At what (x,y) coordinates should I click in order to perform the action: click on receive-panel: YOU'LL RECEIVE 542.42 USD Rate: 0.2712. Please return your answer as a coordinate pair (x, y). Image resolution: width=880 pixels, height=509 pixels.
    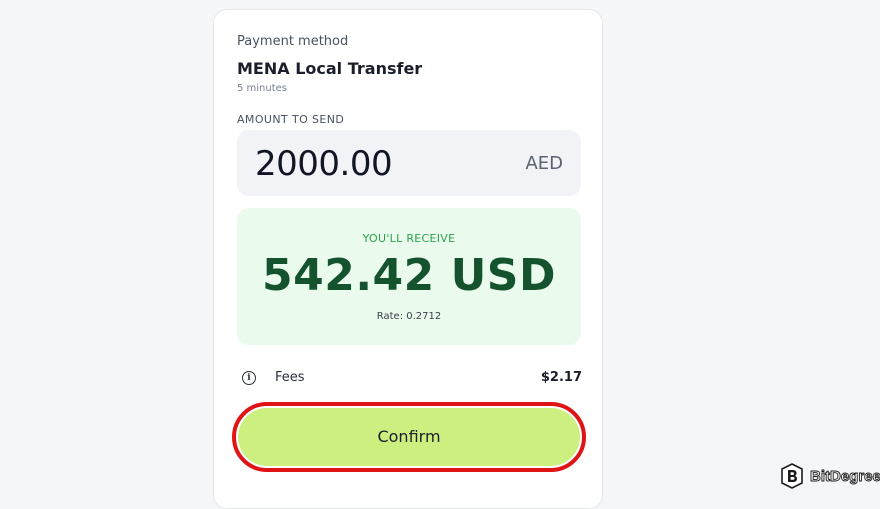
    Looking at the image, I should click on (409, 276).